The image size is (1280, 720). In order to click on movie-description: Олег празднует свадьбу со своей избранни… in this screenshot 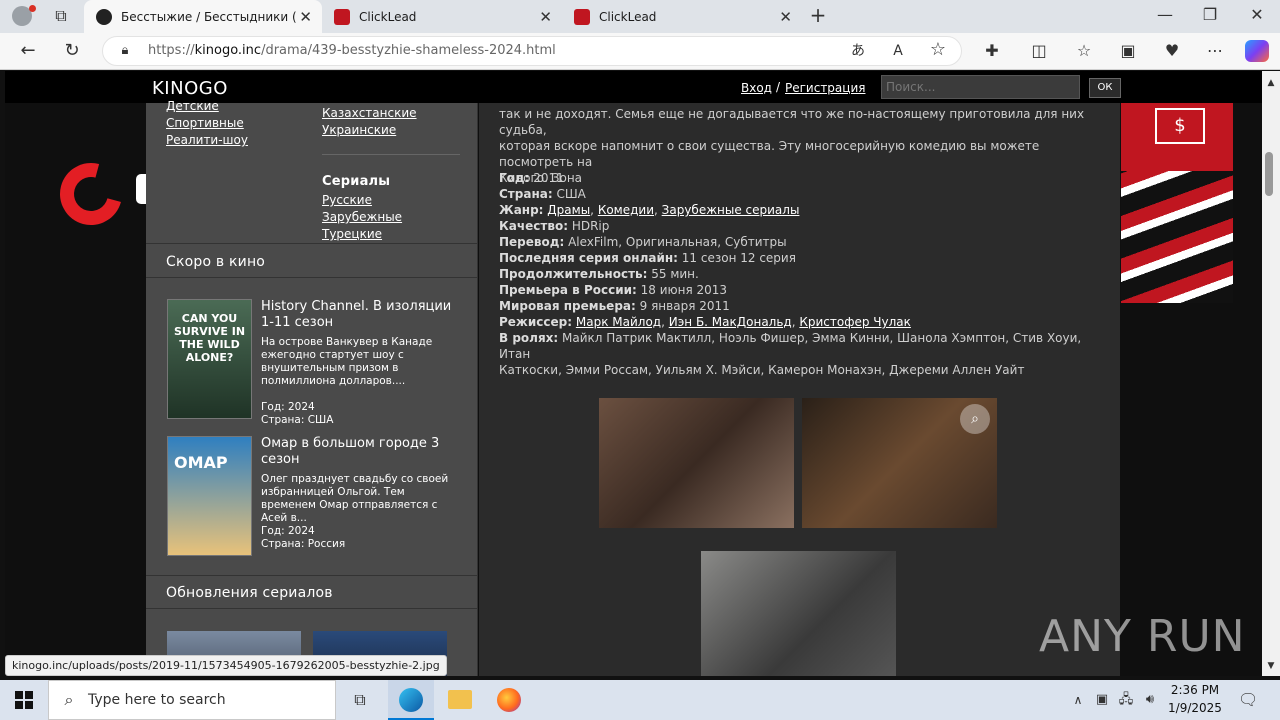, I will do `click(355, 498)`.